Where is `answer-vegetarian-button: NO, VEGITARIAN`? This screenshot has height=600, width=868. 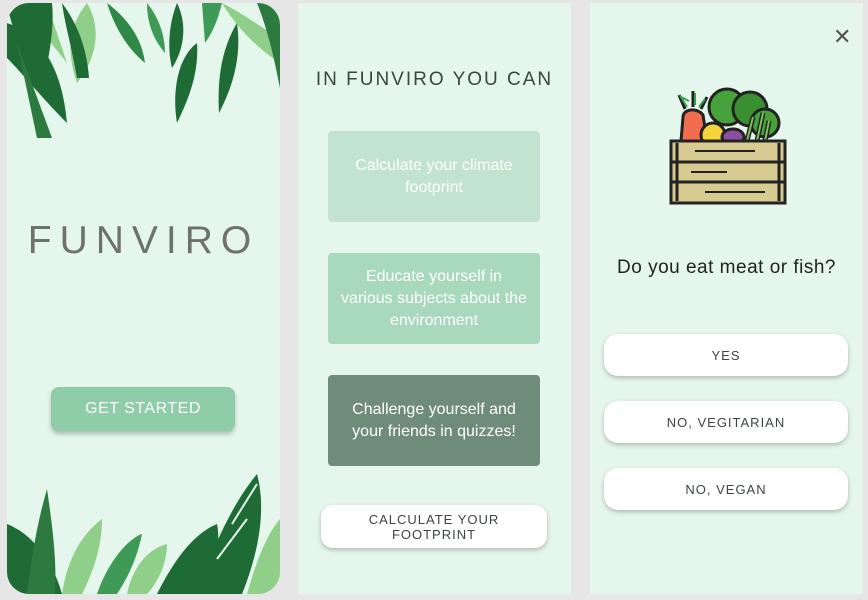 answer-vegetarian-button: NO, VEGITARIAN is located at coordinates (726, 422).